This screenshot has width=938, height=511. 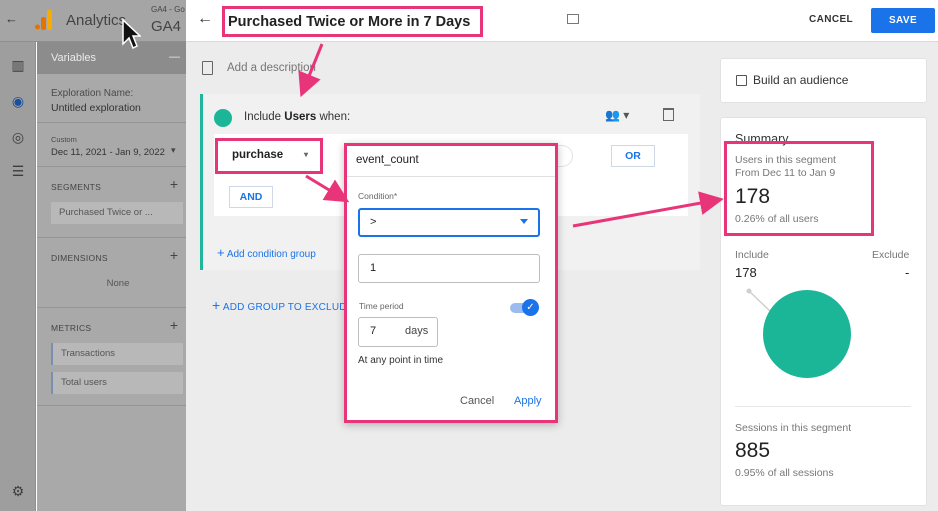 I want to click on left-nav-rail: ▥ ◉ ◎ ☰ ⚙, so click(x=18, y=276).